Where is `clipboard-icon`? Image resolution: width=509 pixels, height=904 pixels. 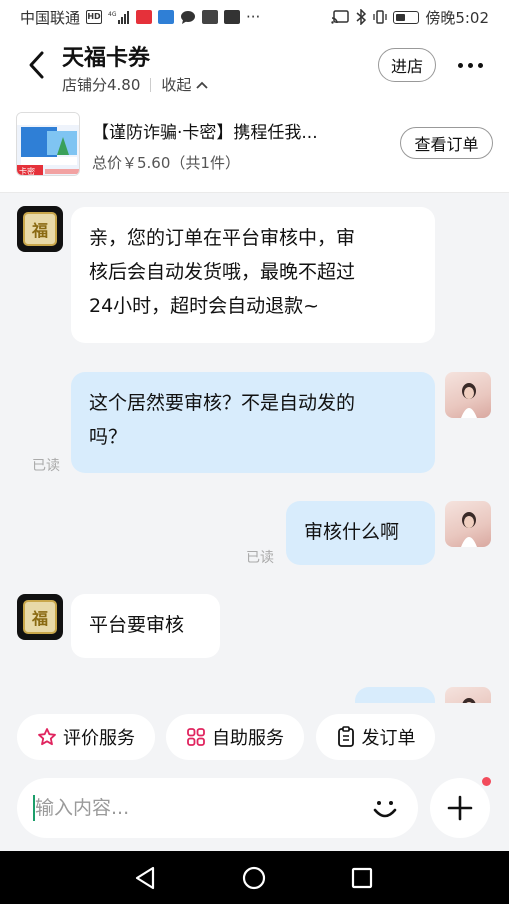 clipboard-icon is located at coordinates (345, 736).